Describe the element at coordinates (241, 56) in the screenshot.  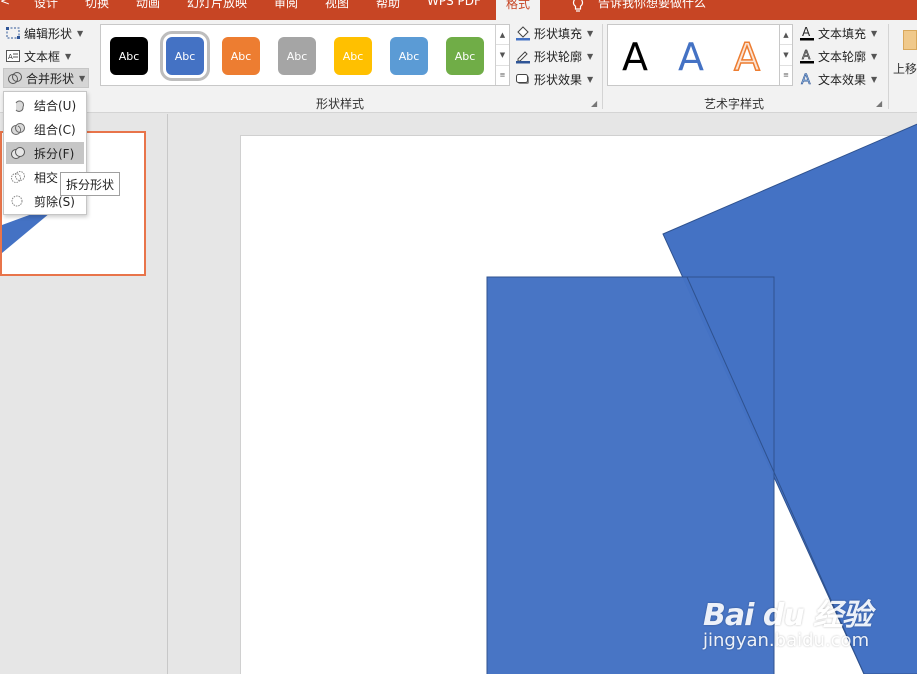
I see `shape-style-swatch-orange: Abc` at that location.